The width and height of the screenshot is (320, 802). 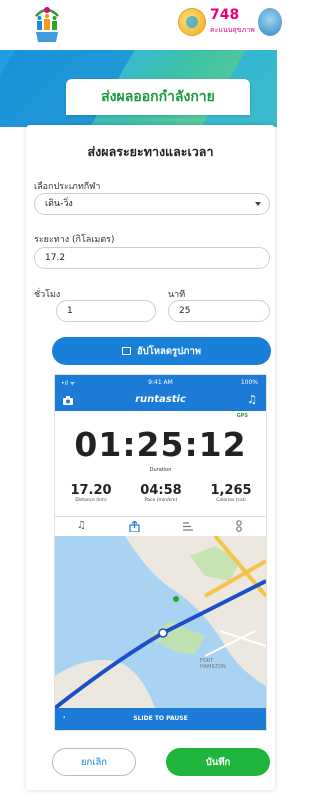 What do you see at coordinates (160, 444) in the screenshot?
I see `duration-value: 01:25:12` at bounding box center [160, 444].